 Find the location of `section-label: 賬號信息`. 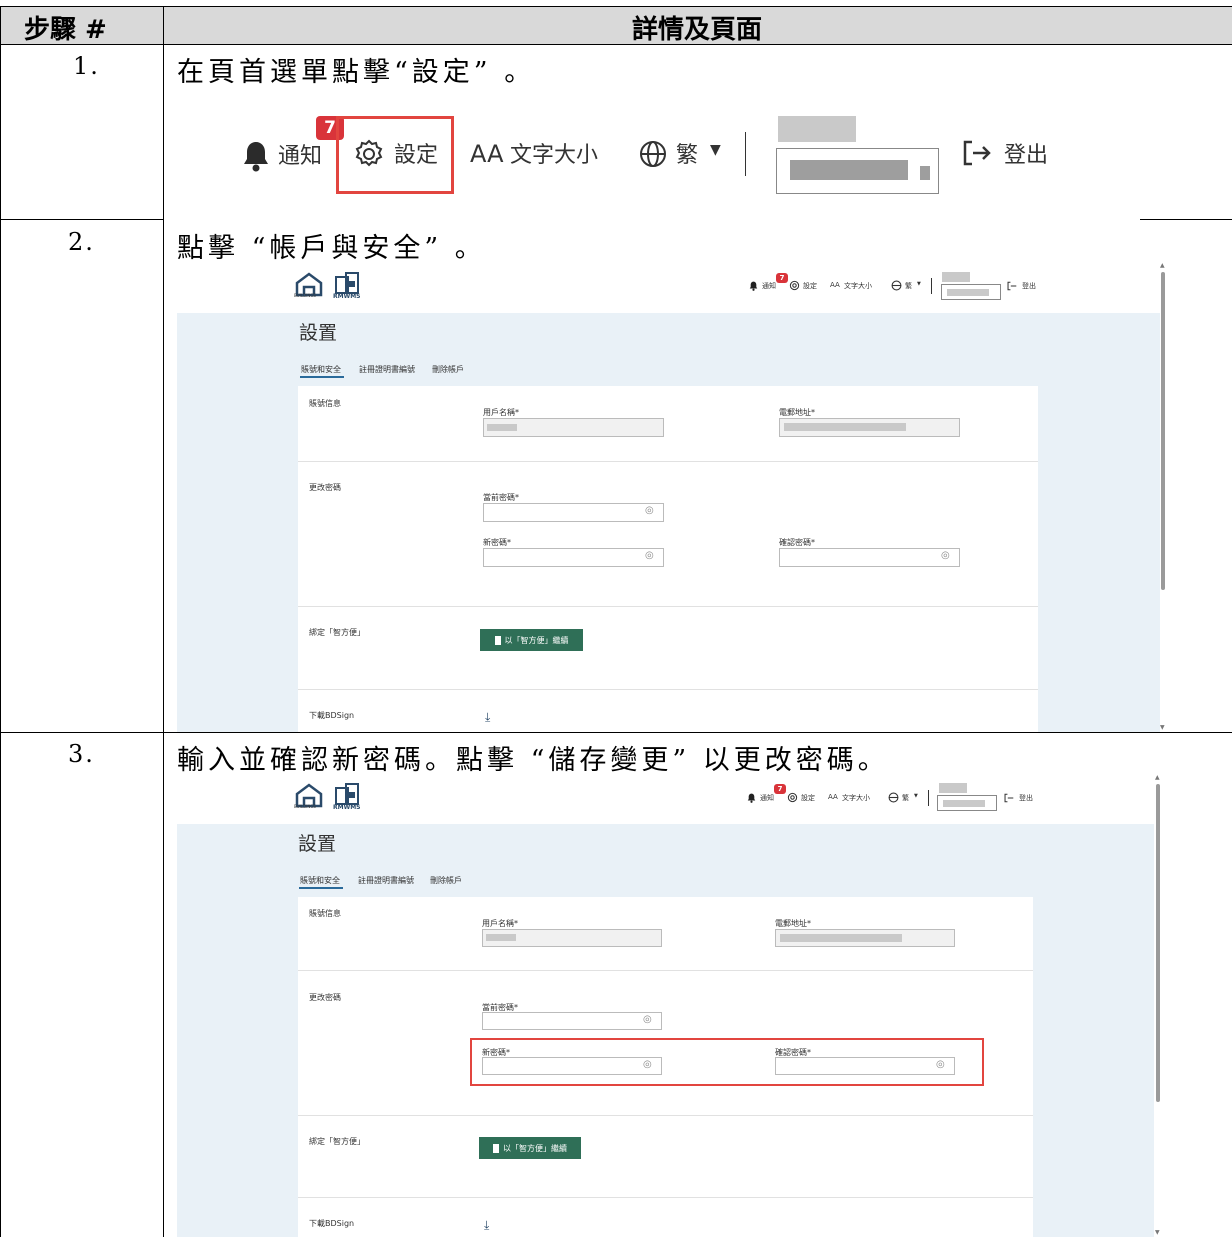

section-label: 賬號信息 is located at coordinates (325, 403).